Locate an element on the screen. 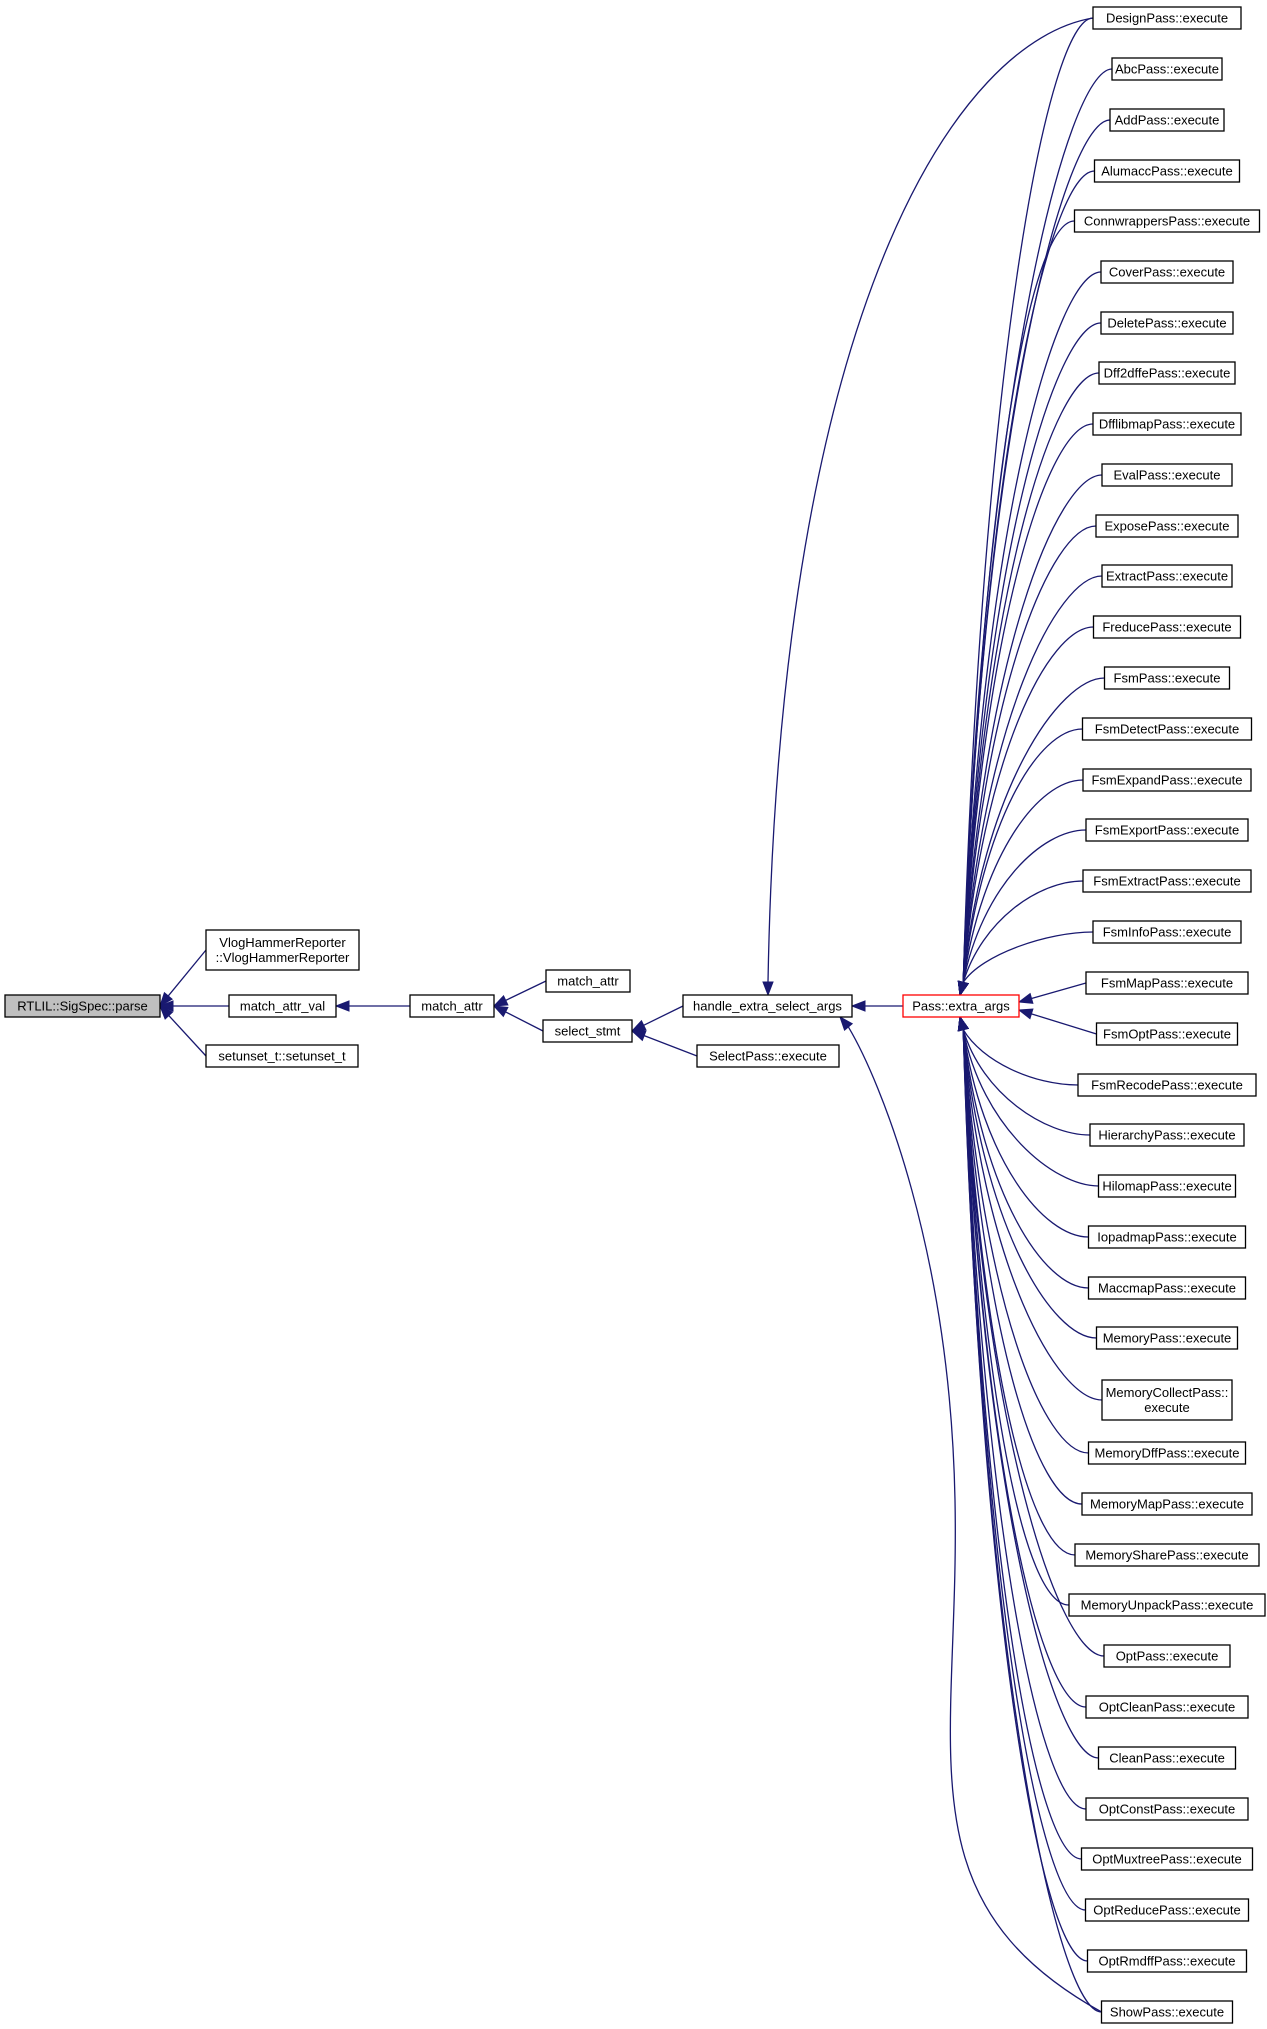 The width and height of the screenshot is (1267, 2029). node-fsmrecodepass-execute: FsmRecodePass::execute is located at coordinates (1167, 1085).